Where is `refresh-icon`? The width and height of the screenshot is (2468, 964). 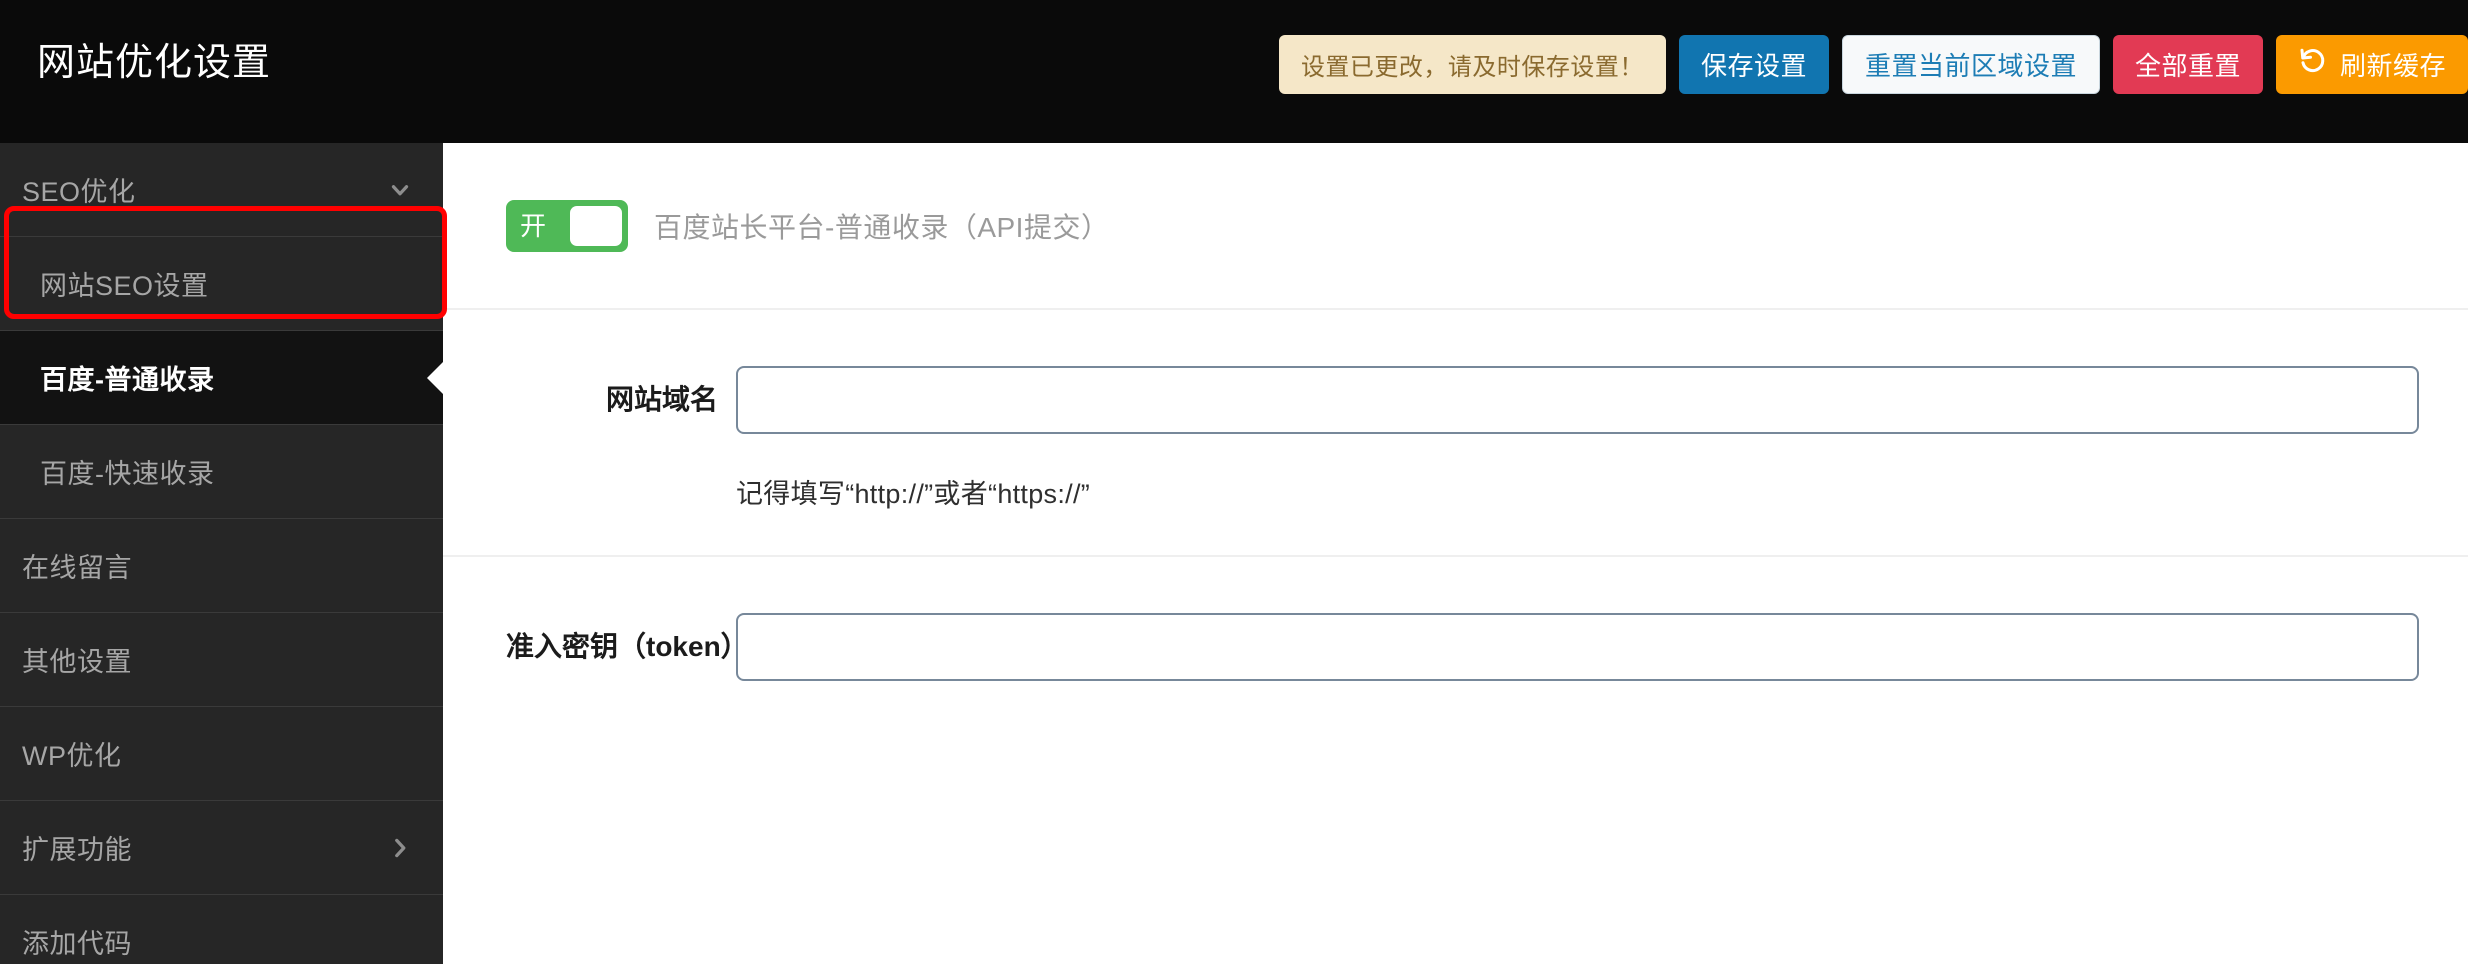 refresh-icon is located at coordinates (2313, 64).